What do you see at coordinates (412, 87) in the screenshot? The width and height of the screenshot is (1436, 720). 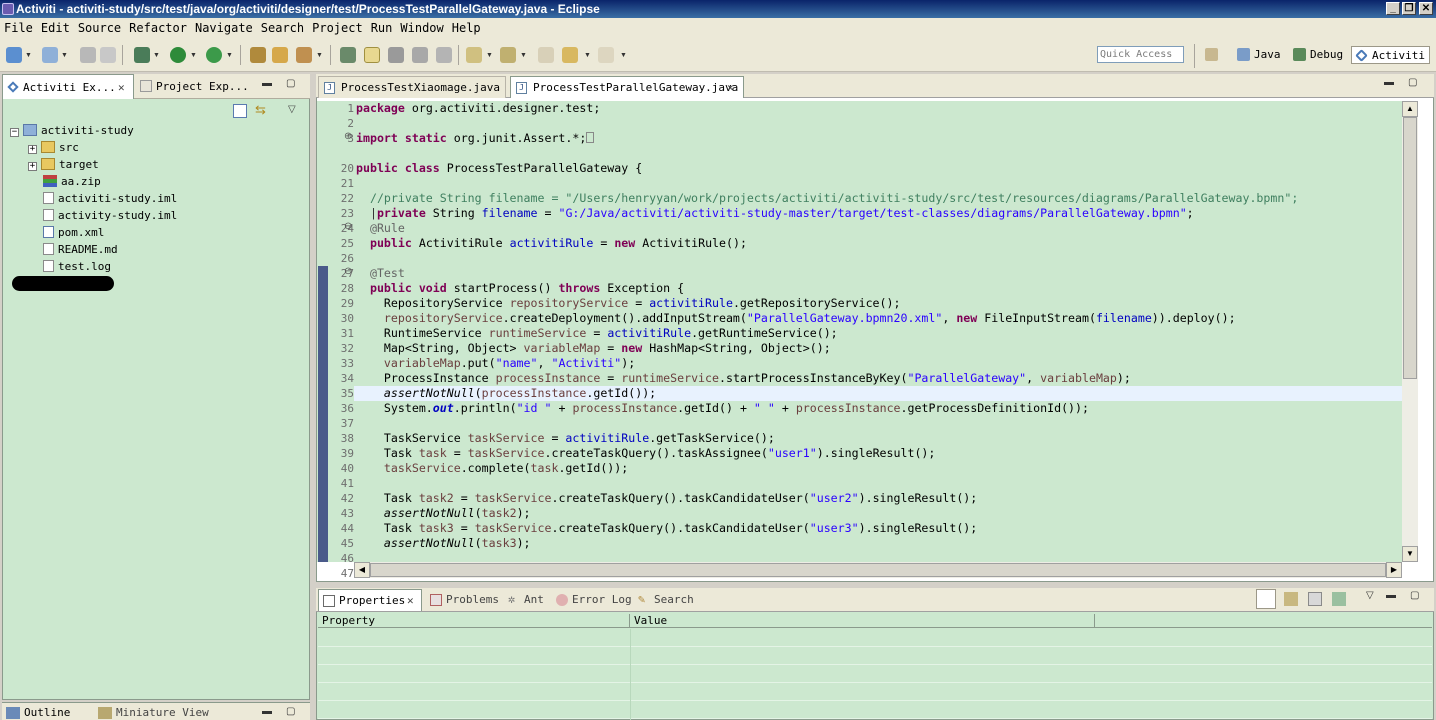 I see `editor-tab-xiaomage: J ProcessTestXiaomage.java` at bounding box center [412, 87].